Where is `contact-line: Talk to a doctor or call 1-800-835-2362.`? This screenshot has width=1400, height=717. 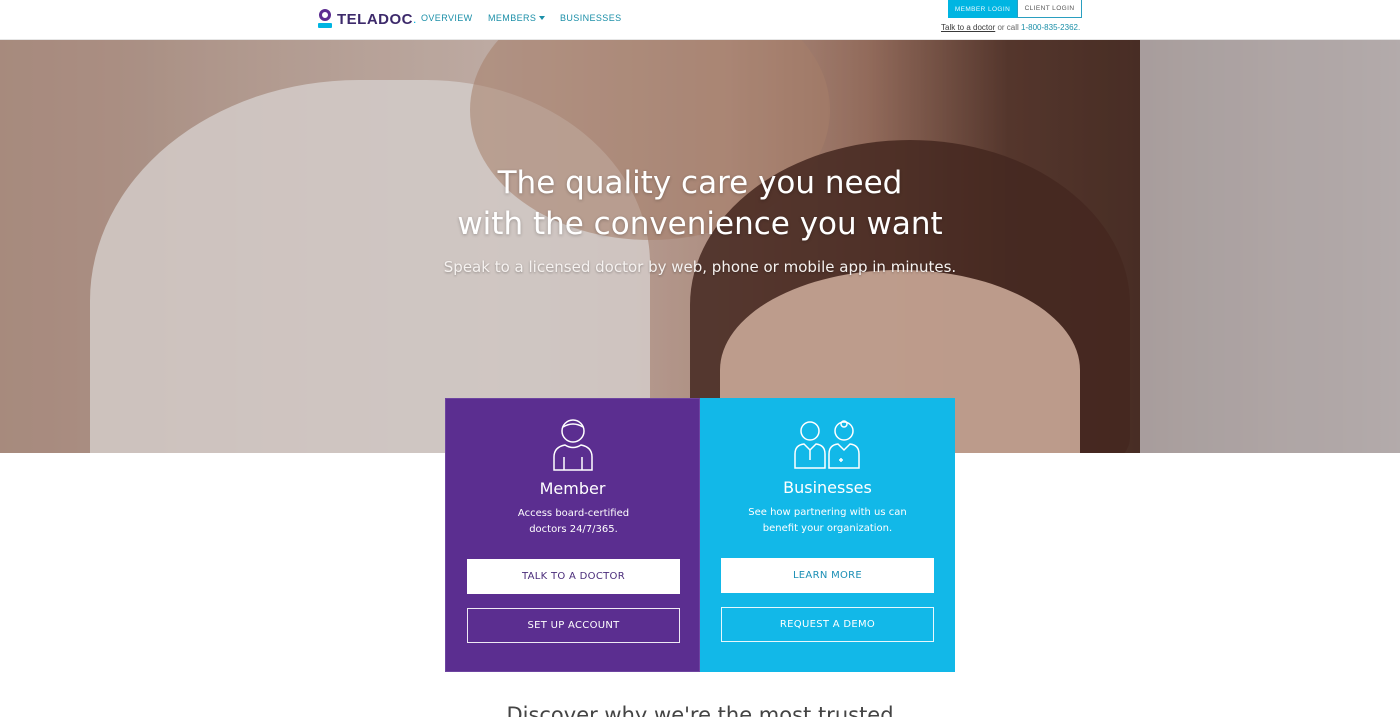 contact-line: Talk to a doctor or call 1-800-835-2362. is located at coordinates (1010, 27).